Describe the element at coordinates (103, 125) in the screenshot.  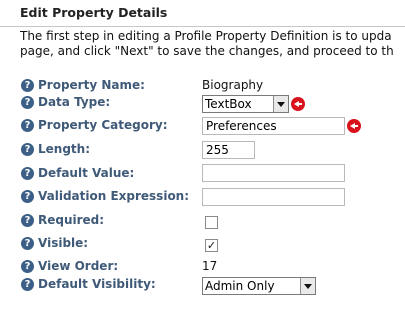
I see `property-category-label: Property Category:` at that location.